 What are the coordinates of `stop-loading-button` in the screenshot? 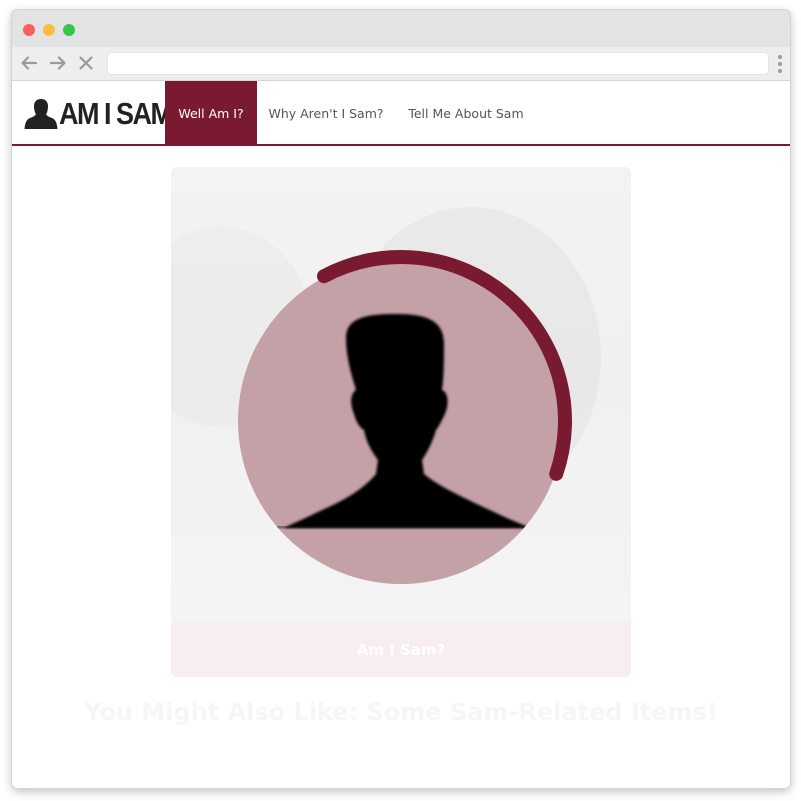 It's located at (86, 63).